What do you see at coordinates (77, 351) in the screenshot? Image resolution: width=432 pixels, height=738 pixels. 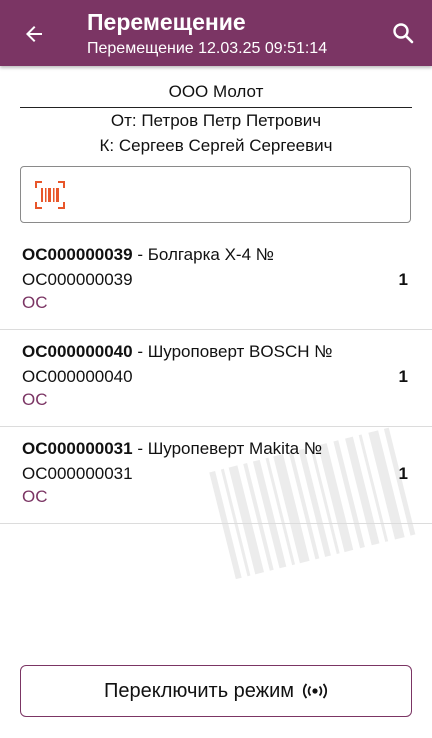 I see `item-code: ОС000000040` at bounding box center [77, 351].